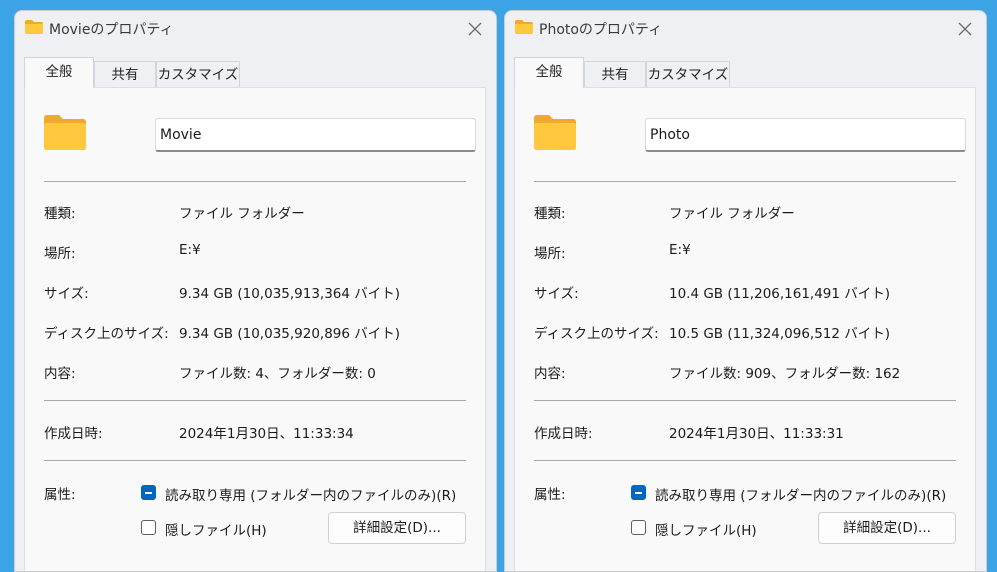  I want to click on contents-value: ファイル数: 4、フォルダー数: 0, so click(277, 374).